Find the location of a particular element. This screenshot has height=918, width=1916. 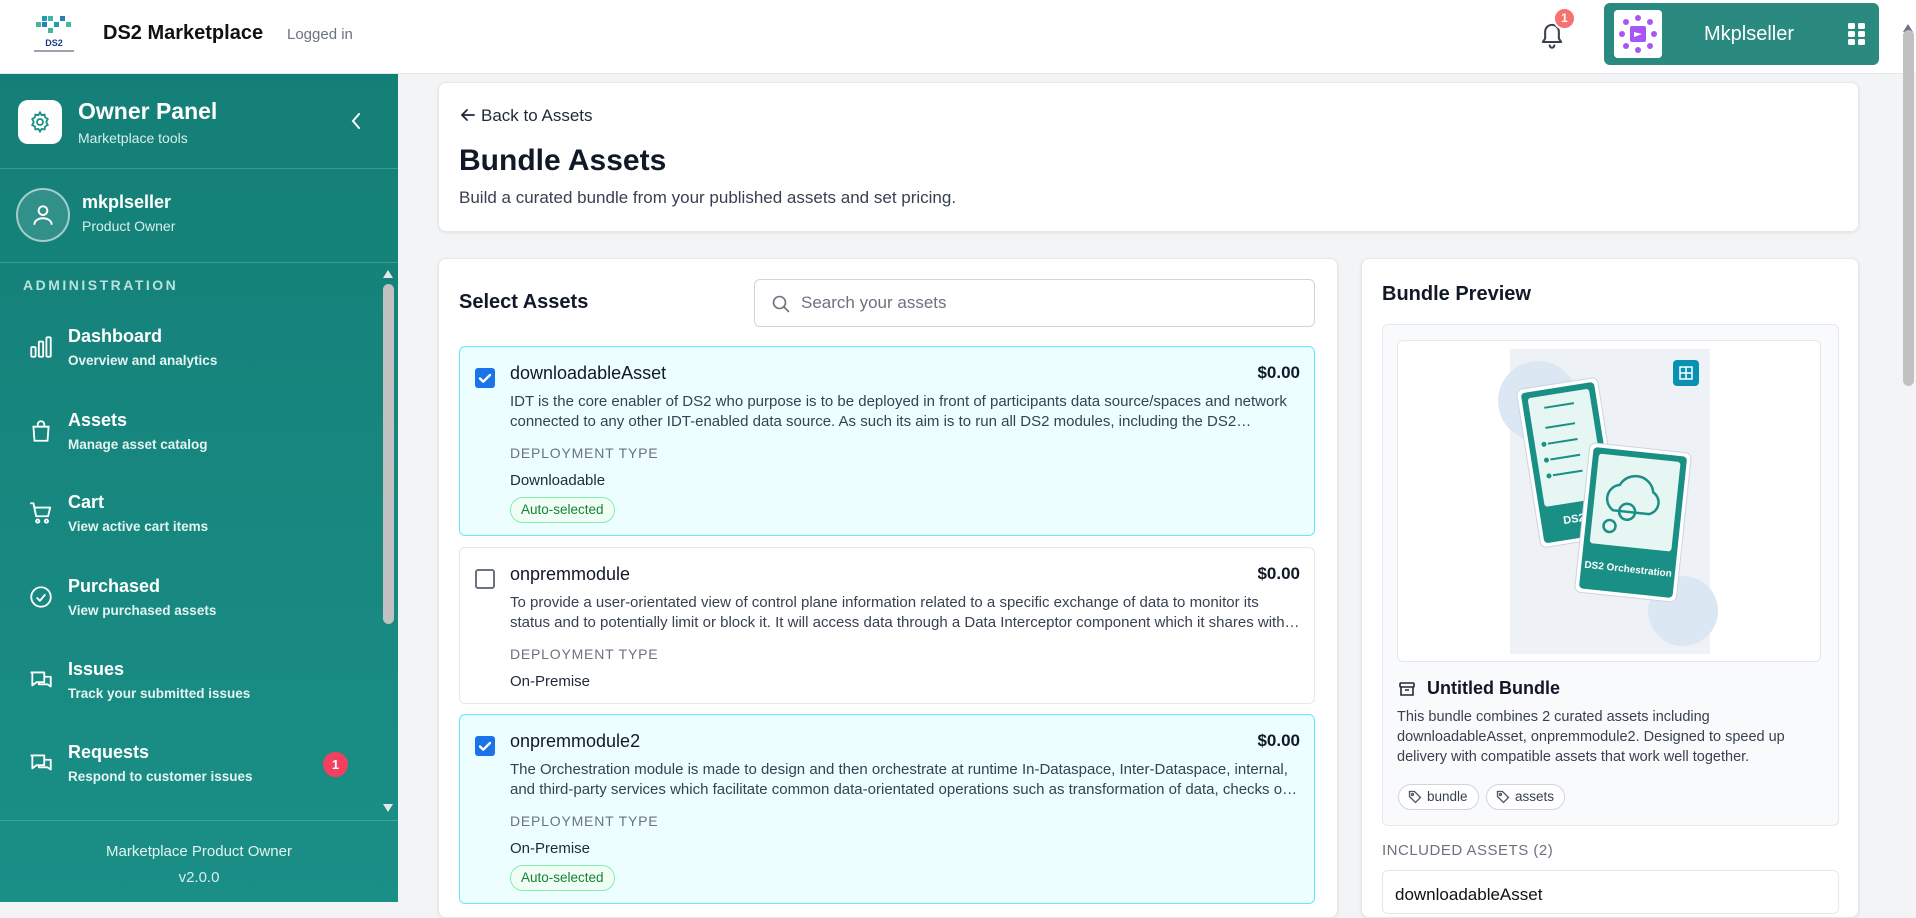

sidebar-item-label: Requests is located at coordinates (109, 752).